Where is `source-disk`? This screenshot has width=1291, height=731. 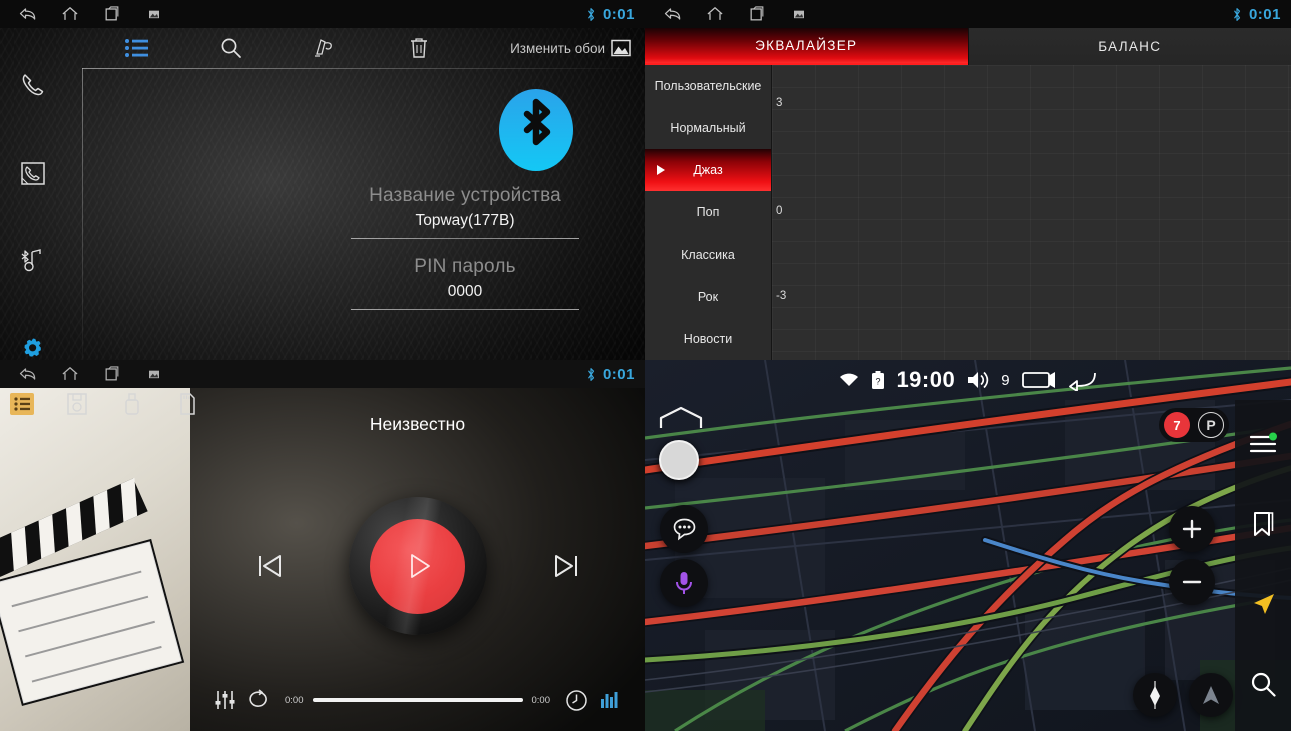 source-disk is located at coordinates (77, 404).